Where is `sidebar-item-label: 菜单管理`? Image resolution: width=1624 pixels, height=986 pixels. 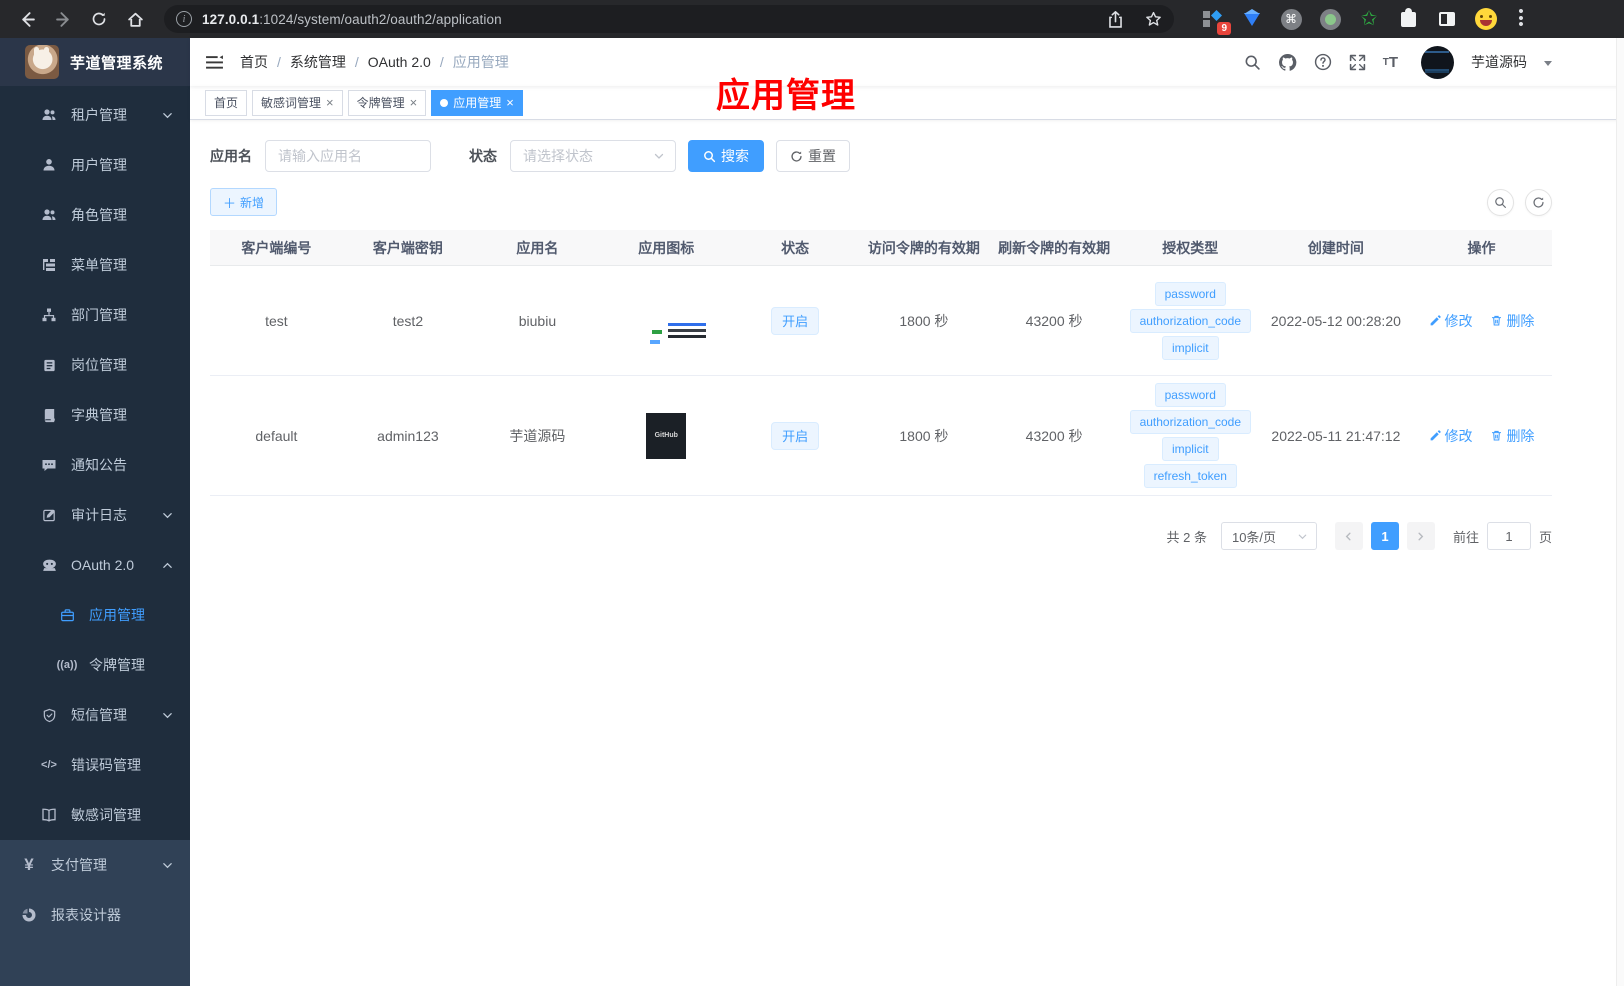 sidebar-item-label: 菜单管理 is located at coordinates (99, 265).